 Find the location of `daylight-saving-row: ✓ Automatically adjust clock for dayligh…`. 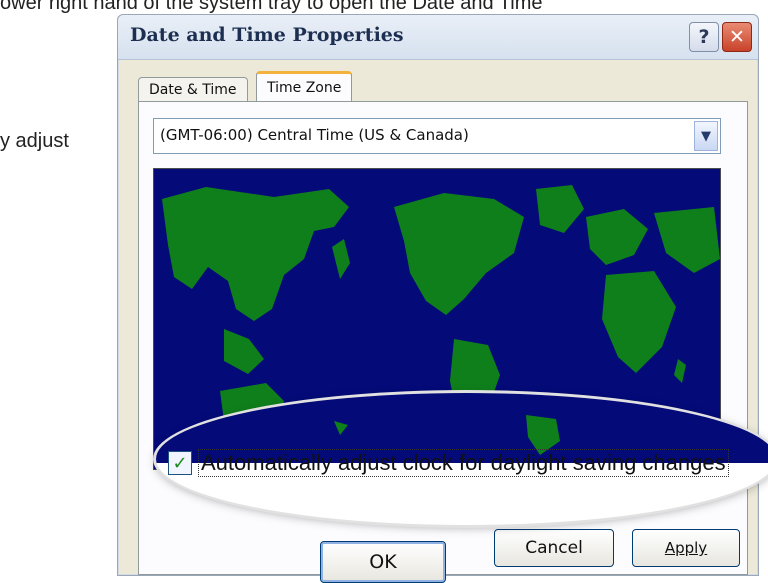

daylight-saving-row: ✓ Automatically adjust clock for dayligh… is located at coordinates (448, 463).